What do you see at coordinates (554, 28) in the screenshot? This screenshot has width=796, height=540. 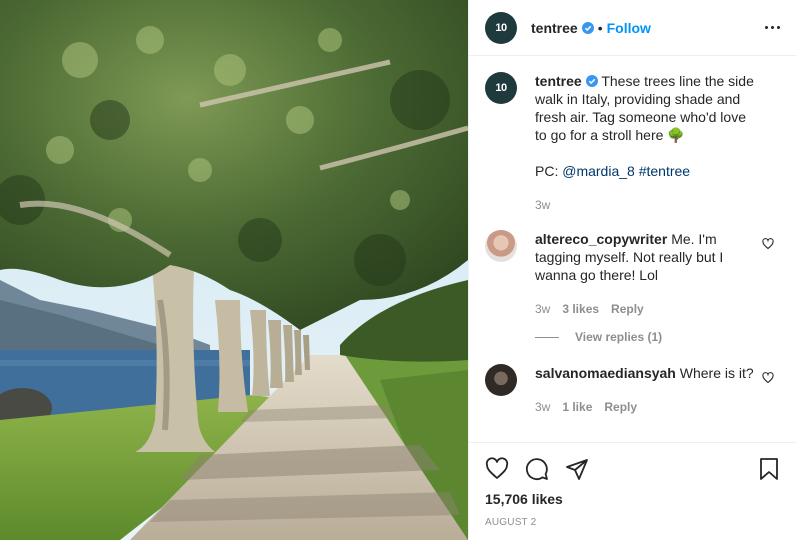 I see `header-username: tentree` at bounding box center [554, 28].